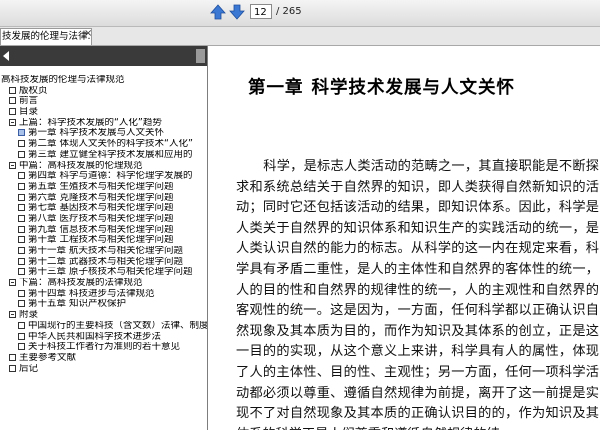 The width and height of the screenshot is (600, 430). I want to click on bookmark-item: 第十四章 科技进步与法律规范, so click(103, 294).